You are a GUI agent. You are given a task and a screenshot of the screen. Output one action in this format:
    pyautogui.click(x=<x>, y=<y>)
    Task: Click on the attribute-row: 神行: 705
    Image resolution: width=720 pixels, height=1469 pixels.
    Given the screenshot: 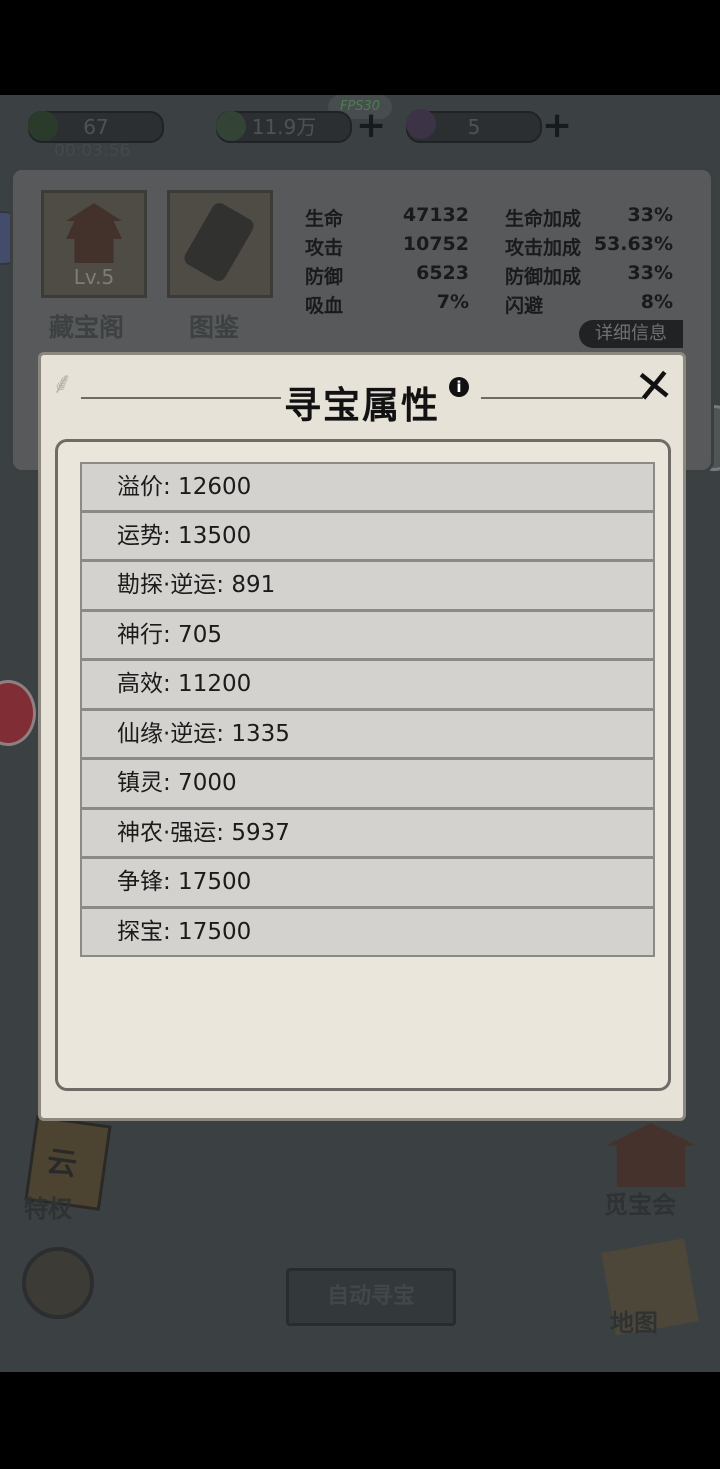 What is the action you would take?
    pyautogui.click(x=367, y=635)
    